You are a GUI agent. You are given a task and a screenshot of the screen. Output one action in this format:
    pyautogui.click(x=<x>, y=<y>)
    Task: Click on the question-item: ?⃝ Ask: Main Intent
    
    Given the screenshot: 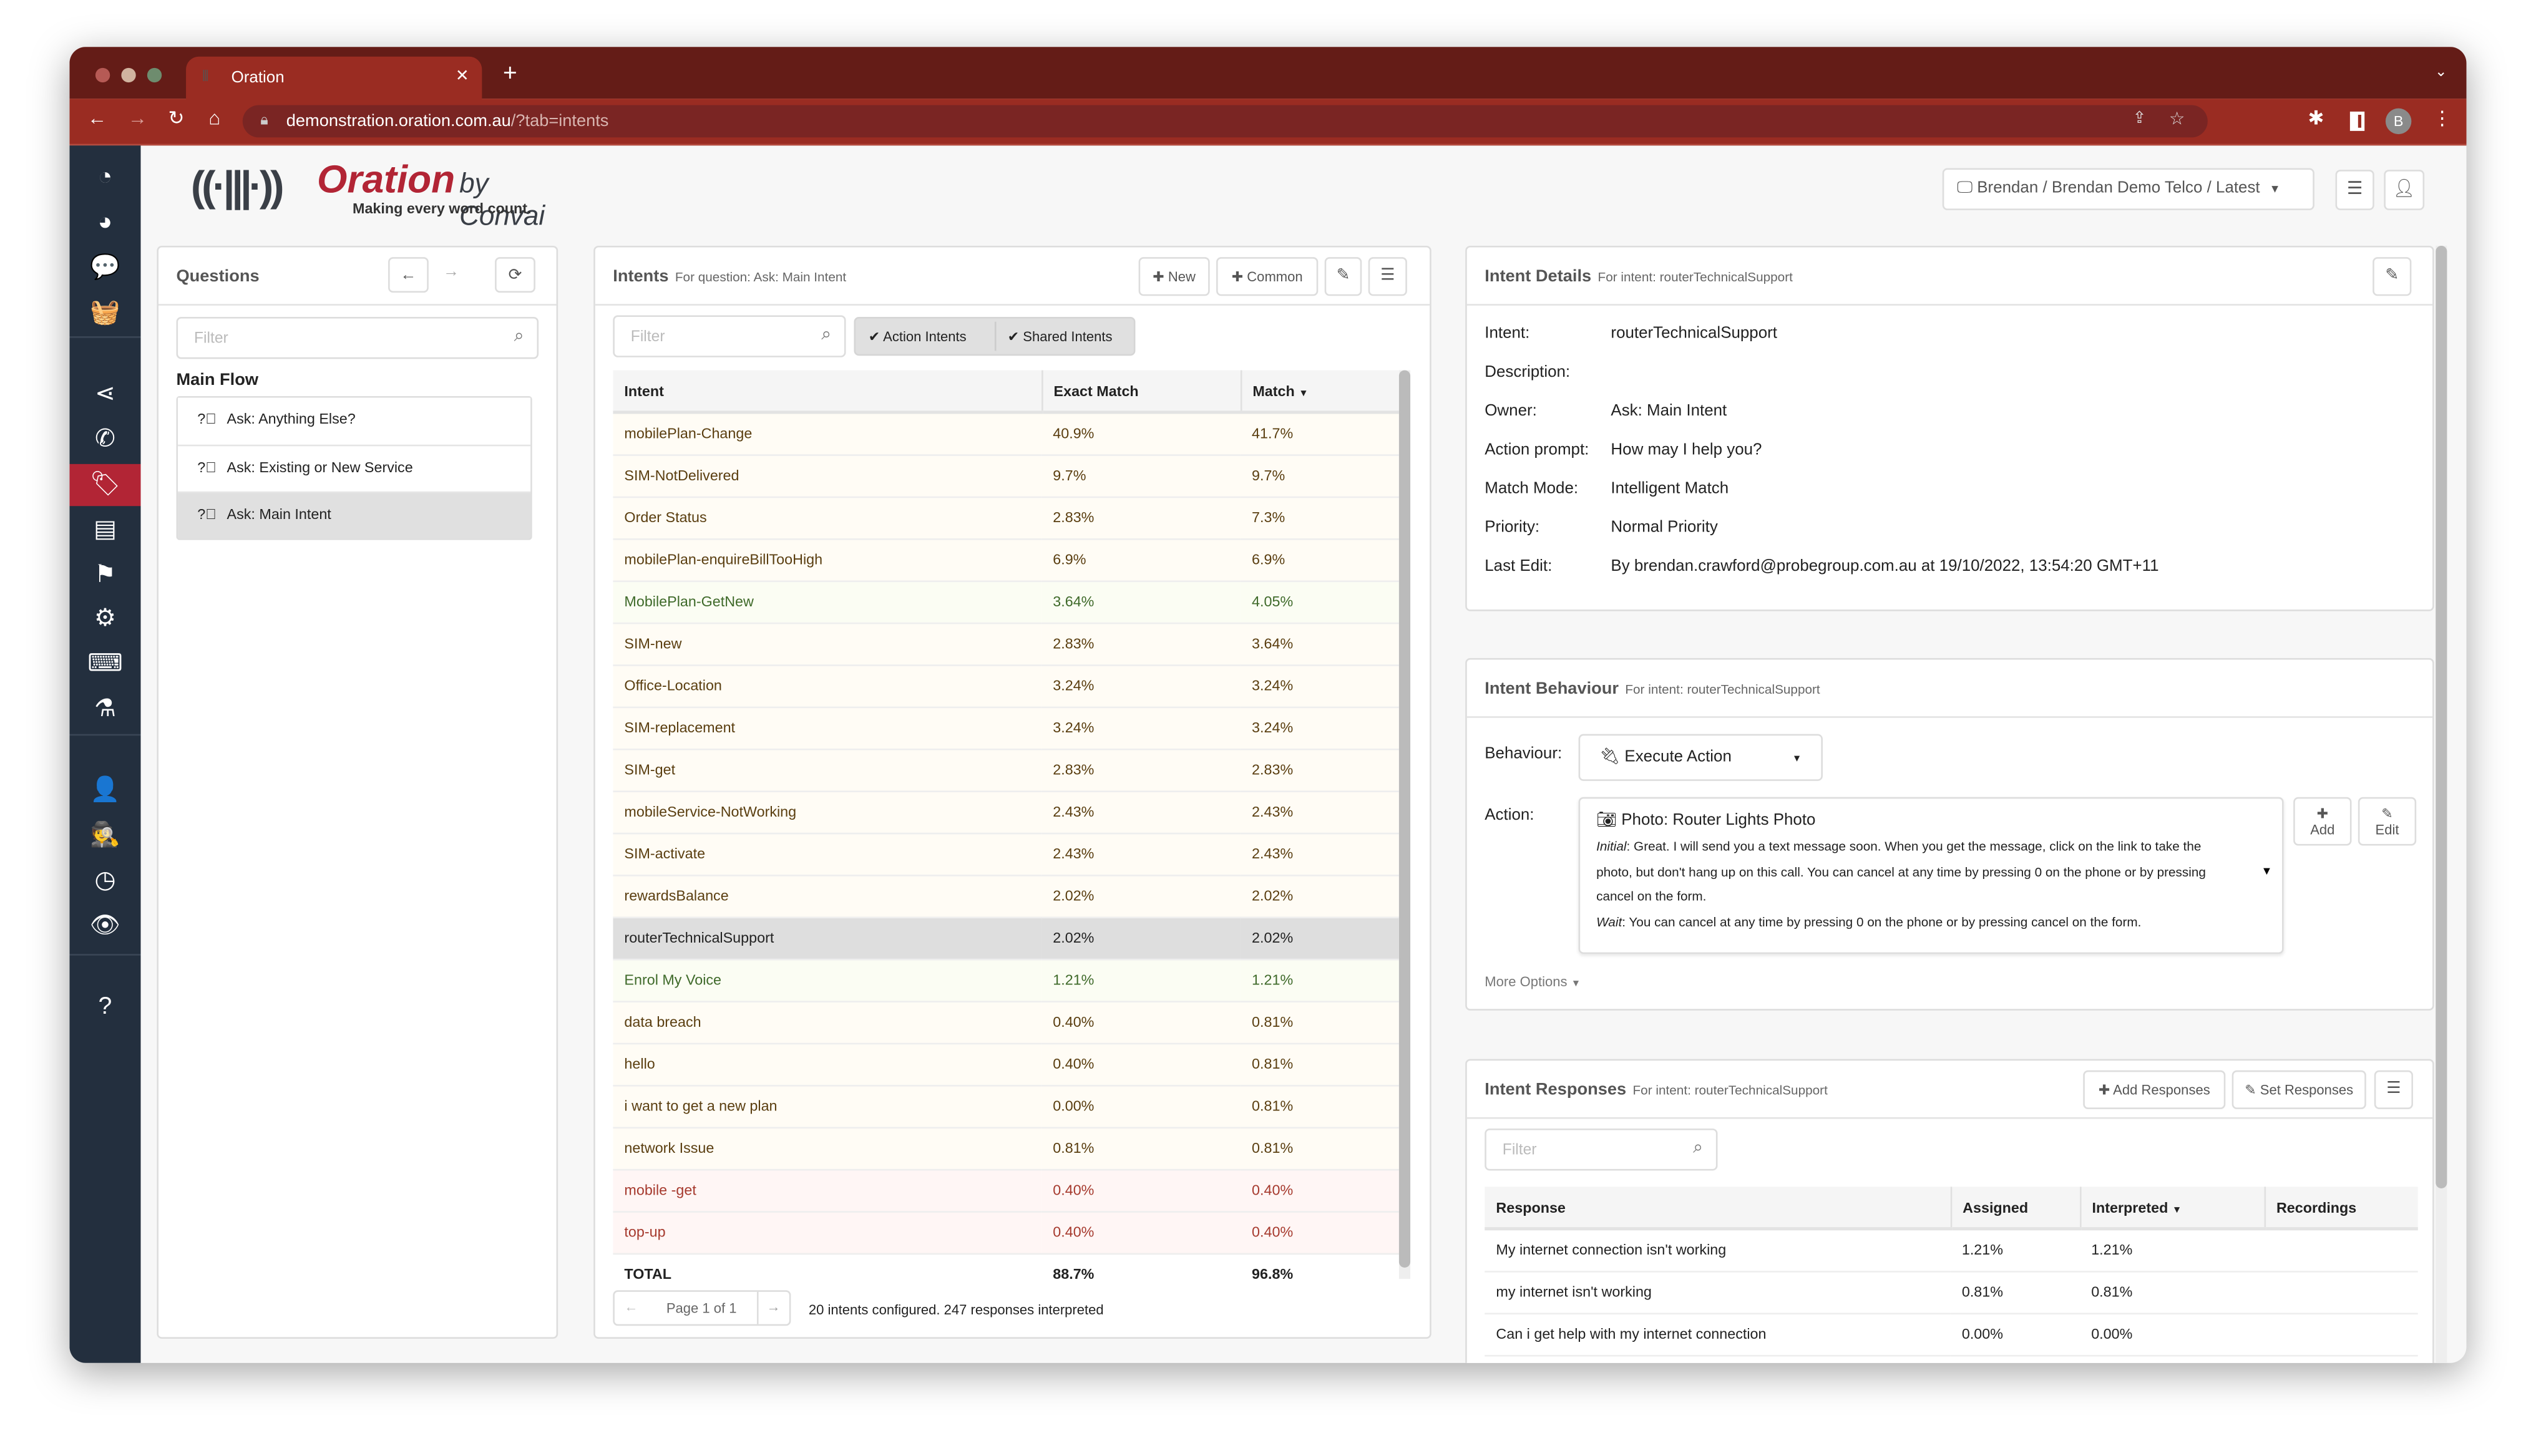 What is the action you would take?
    pyautogui.click(x=355, y=515)
    